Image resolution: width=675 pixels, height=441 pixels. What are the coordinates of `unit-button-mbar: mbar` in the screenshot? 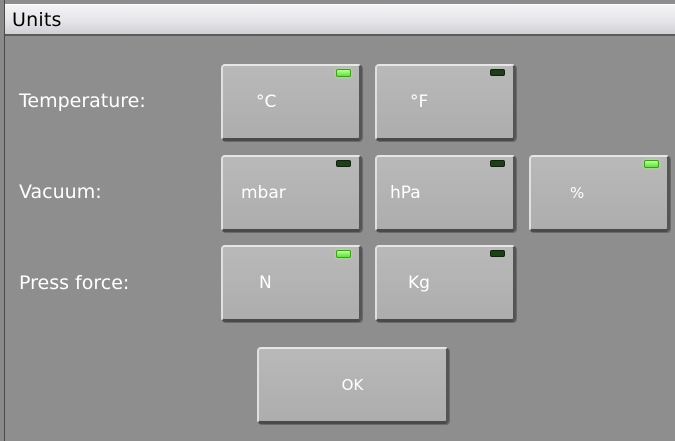 It's located at (291, 193).